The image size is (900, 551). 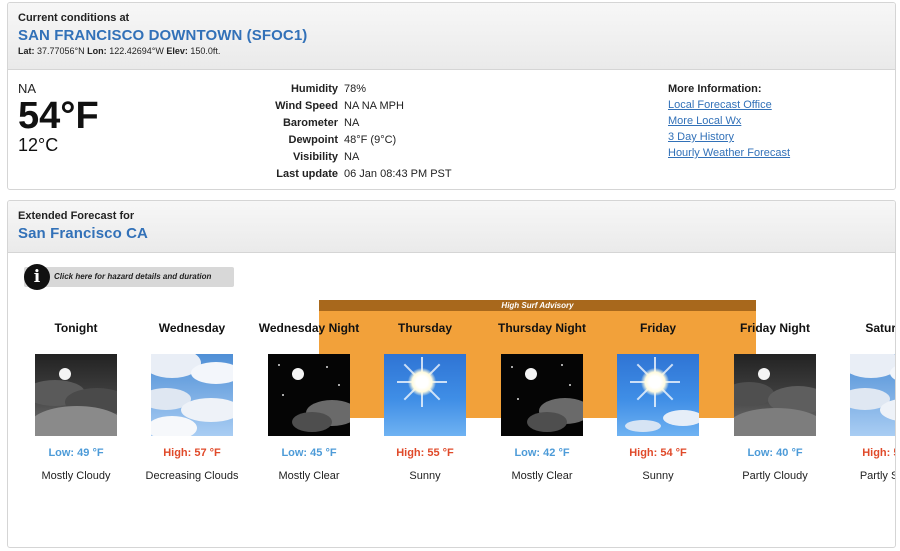 What do you see at coordinates (328, 89) in the screenshot?
I see `detail-row-humidity: Humidity 78%` at bounding box center [328, 89].